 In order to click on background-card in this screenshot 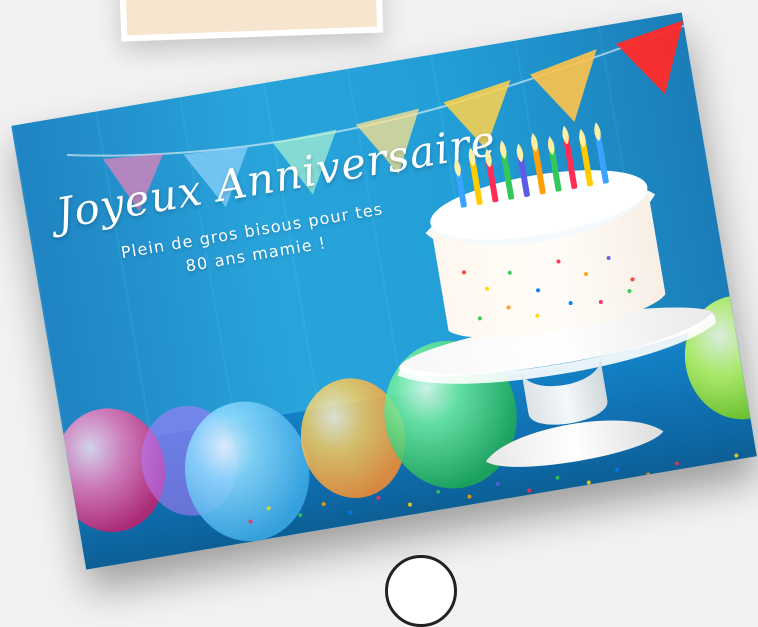, I will do `click(251, 21)`.